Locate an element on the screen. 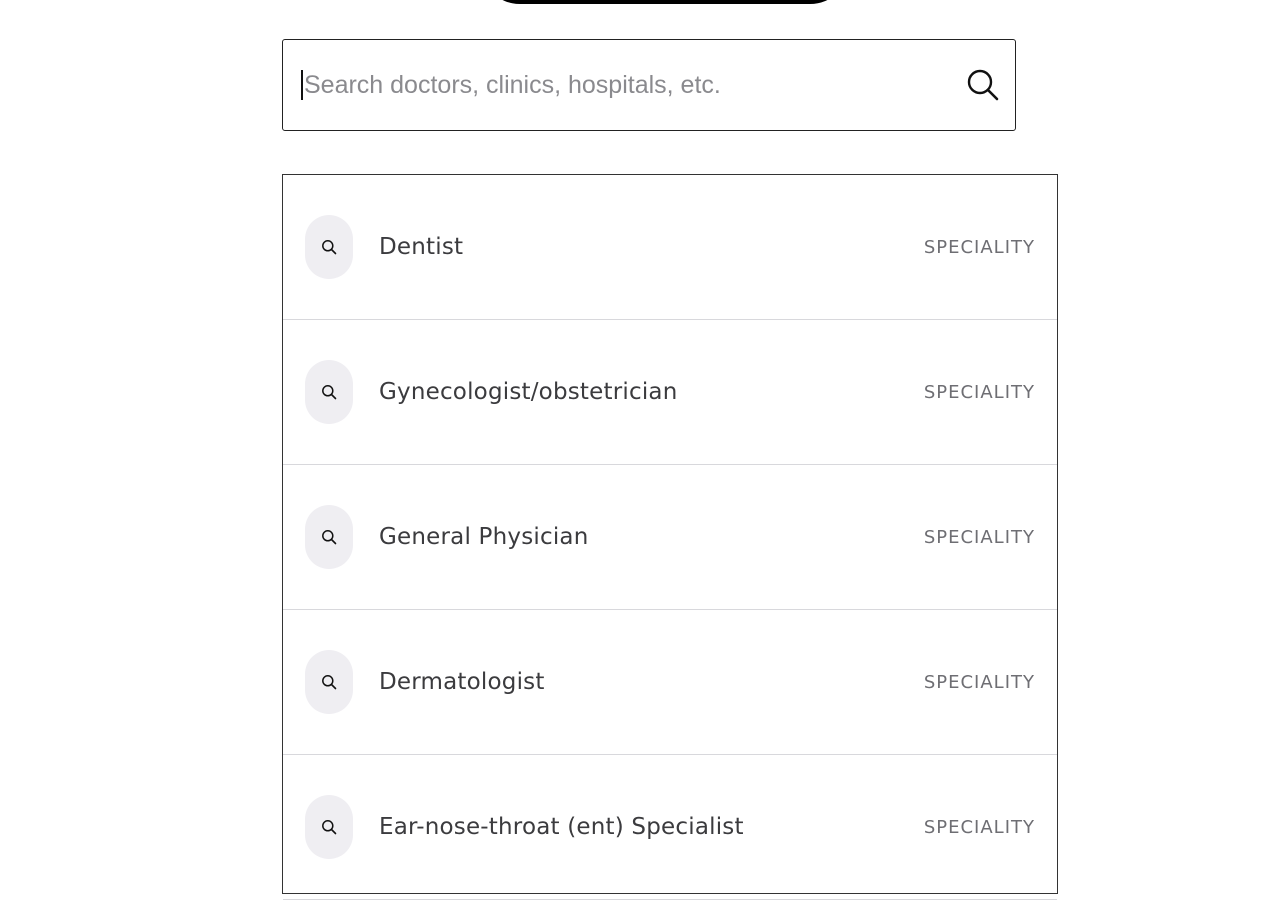  list-item-dermatologist: Dermatologist SPECIALITY is located at coordinates (670, 682).